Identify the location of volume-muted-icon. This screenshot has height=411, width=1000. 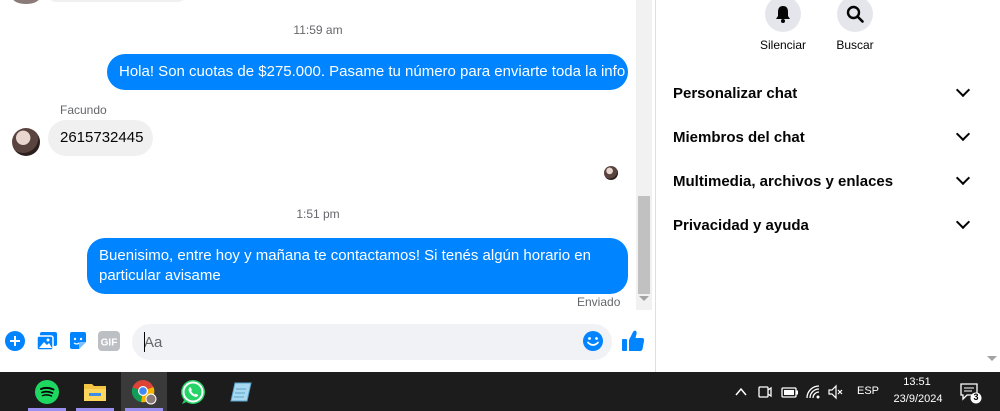
(836, 392).